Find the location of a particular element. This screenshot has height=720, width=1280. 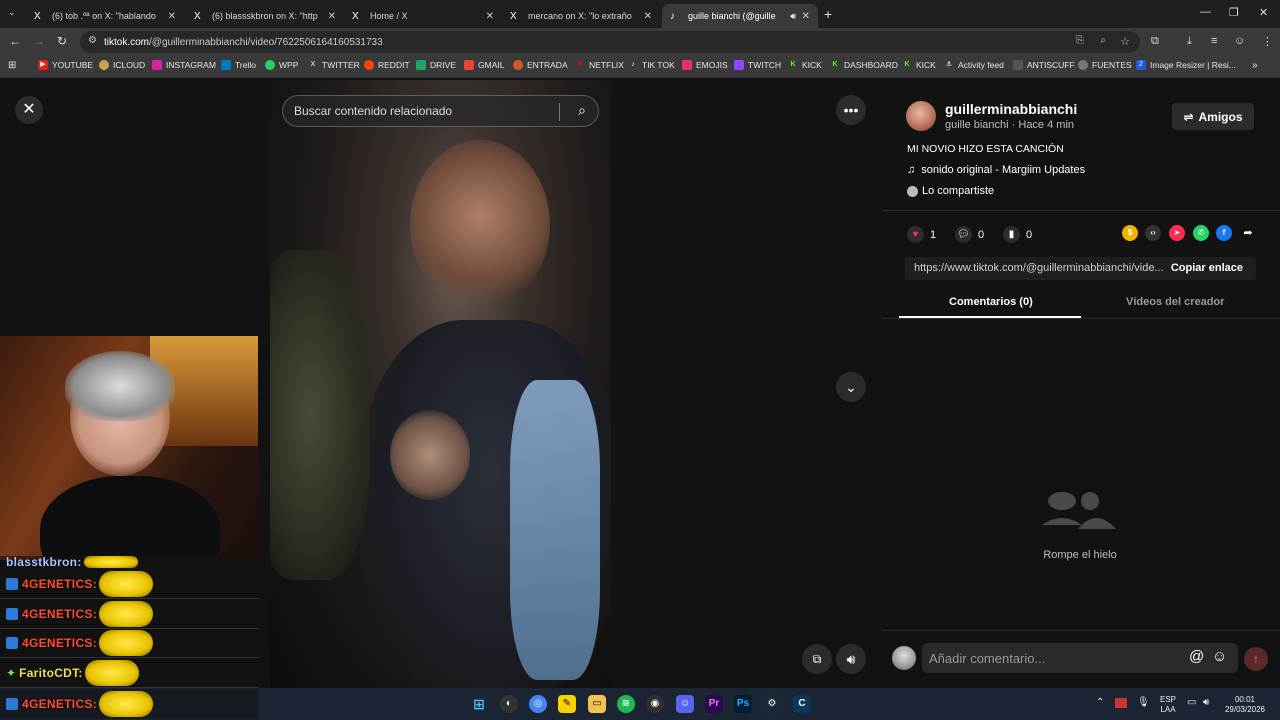

spotify-icon: ≋ is located at coordinates (626, 704).